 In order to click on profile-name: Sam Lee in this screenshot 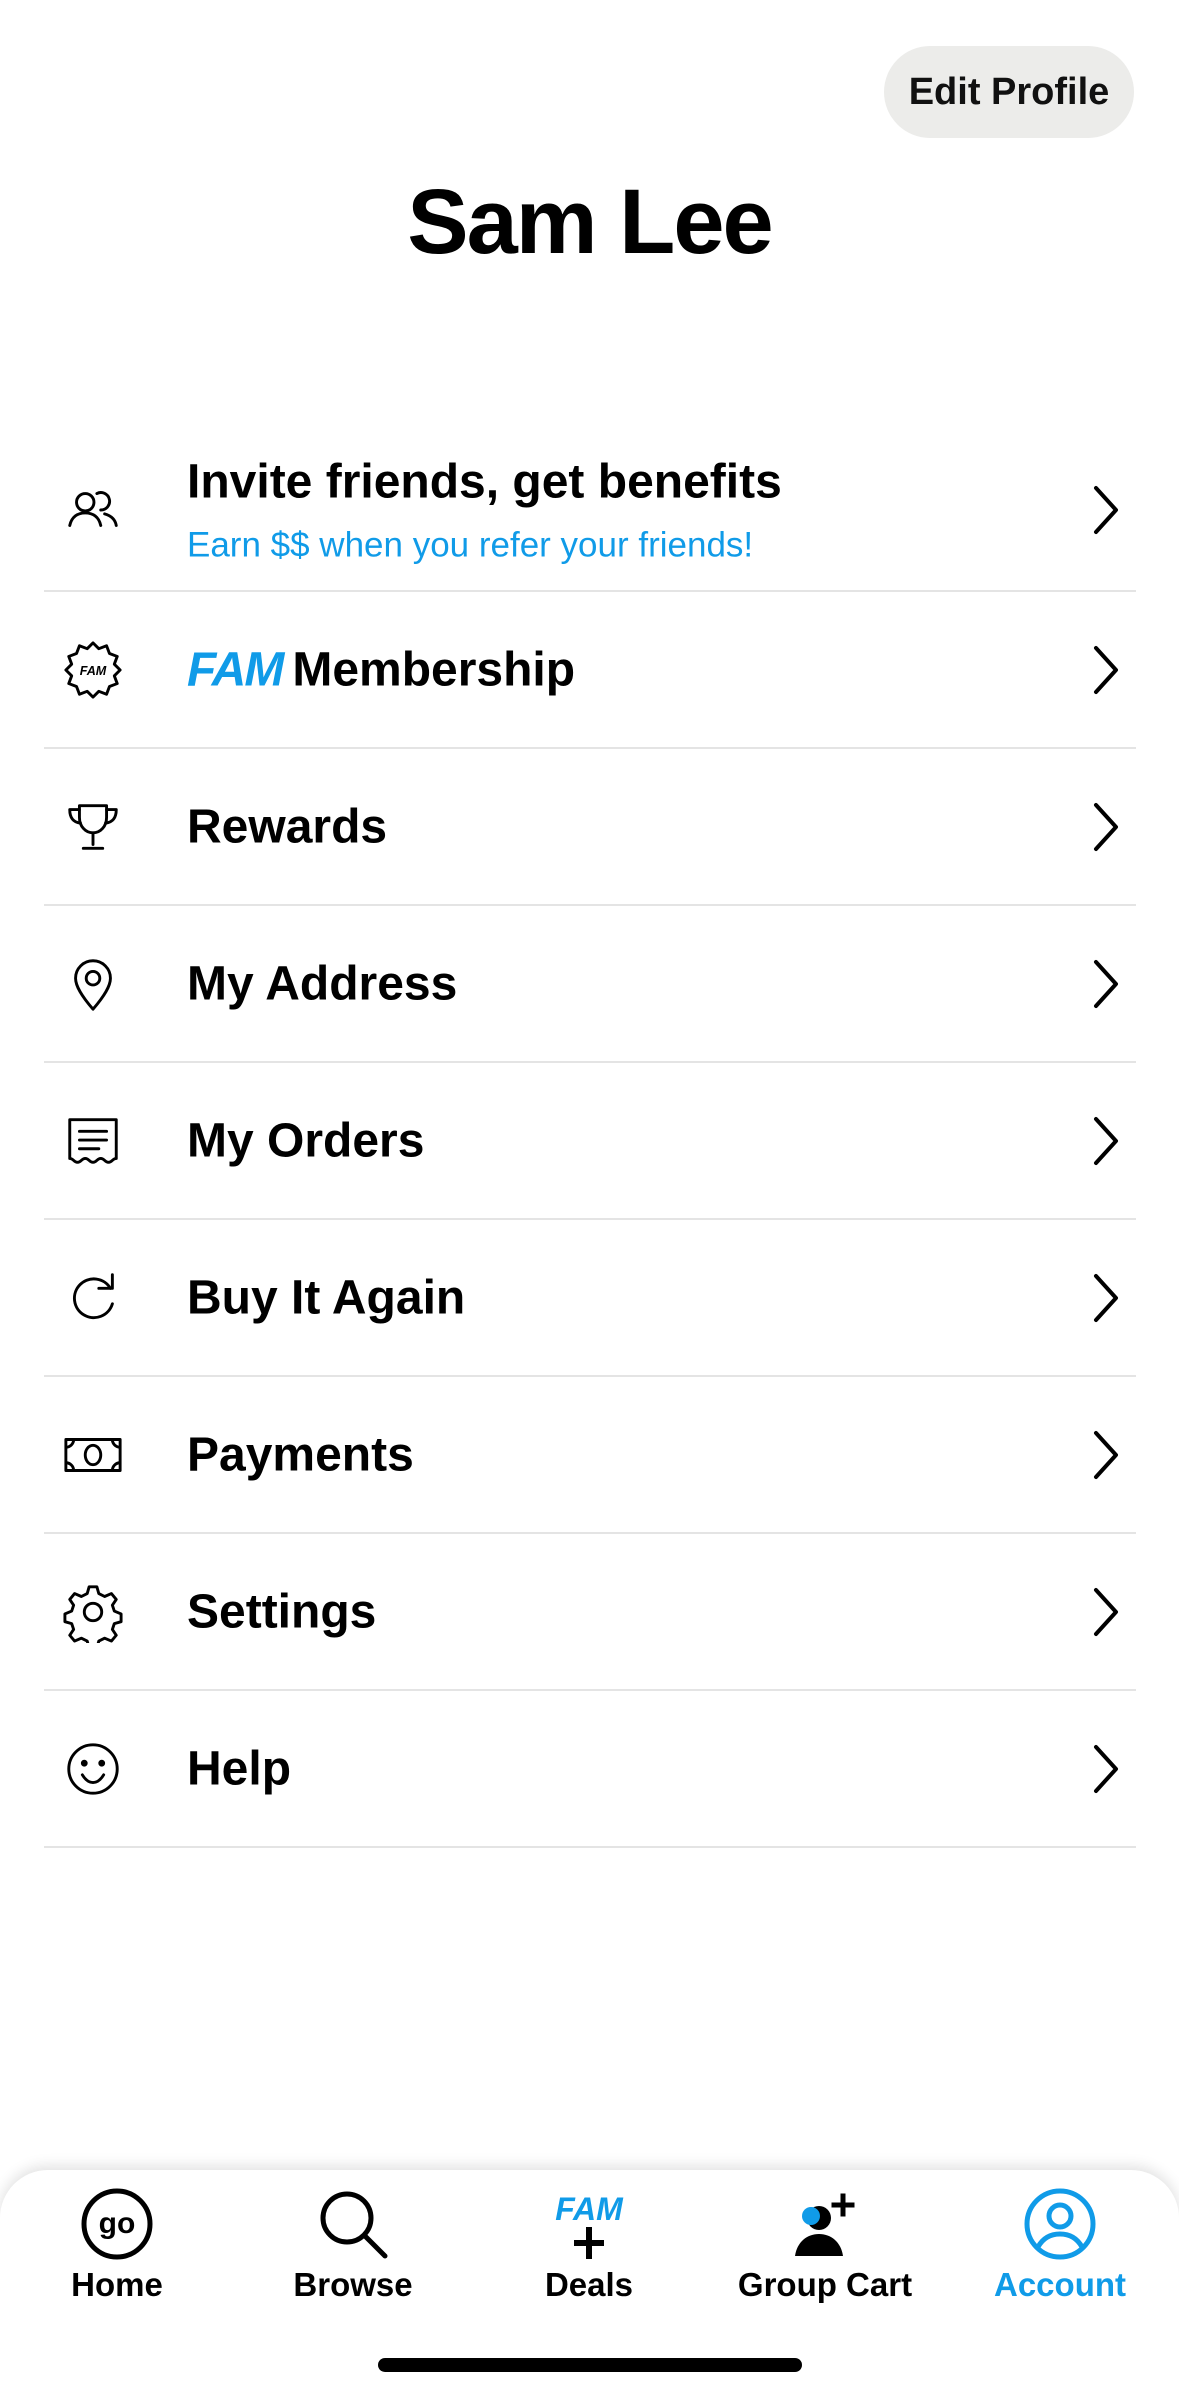, I will do `click(590, 222)`.